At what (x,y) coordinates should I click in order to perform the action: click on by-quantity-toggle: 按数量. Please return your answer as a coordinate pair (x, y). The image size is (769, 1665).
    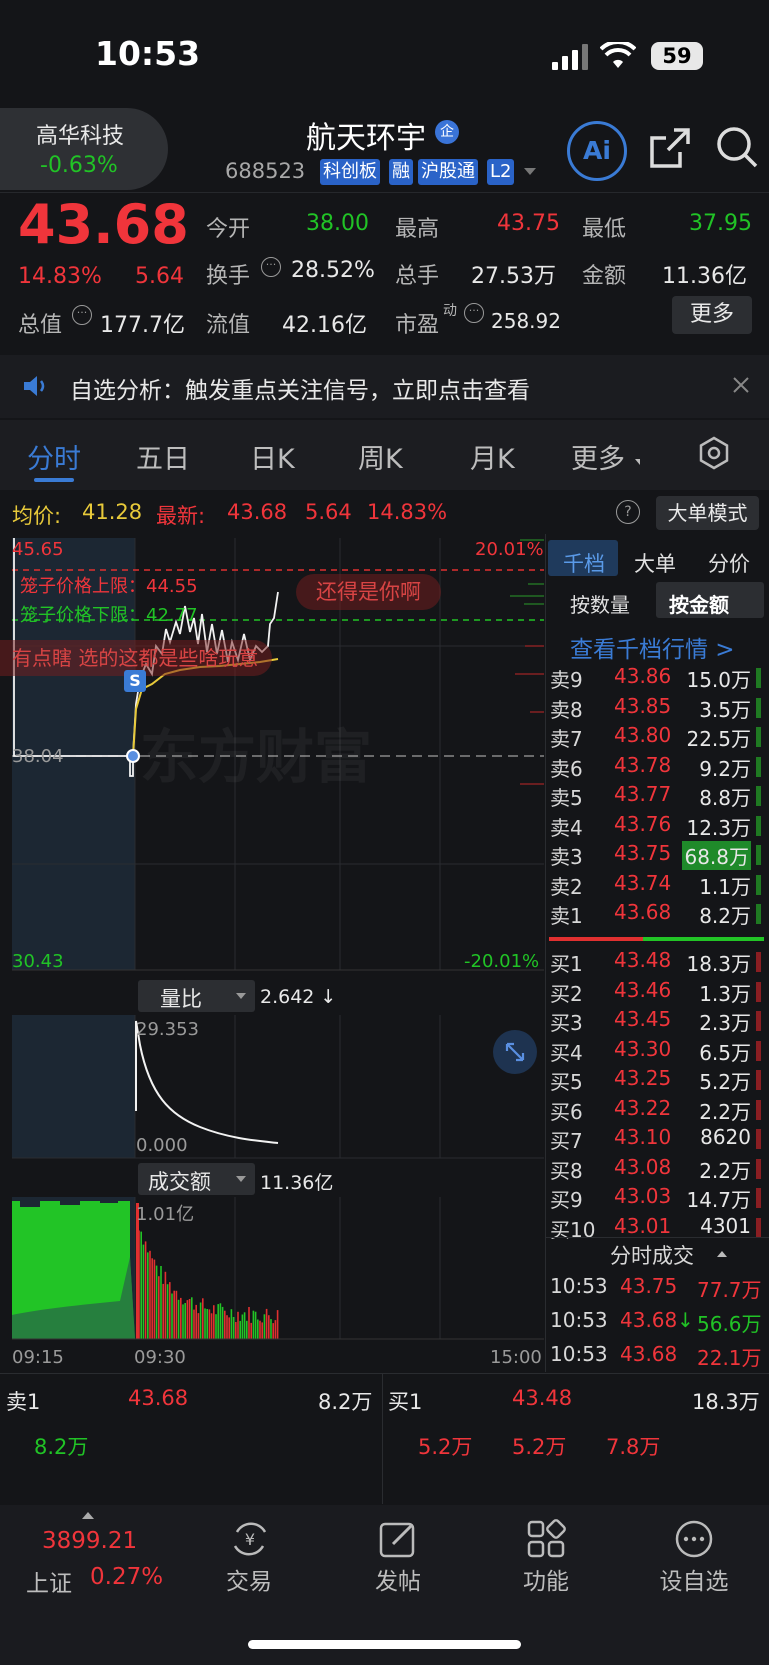
    Looking at the image, I should click on (600, 603).